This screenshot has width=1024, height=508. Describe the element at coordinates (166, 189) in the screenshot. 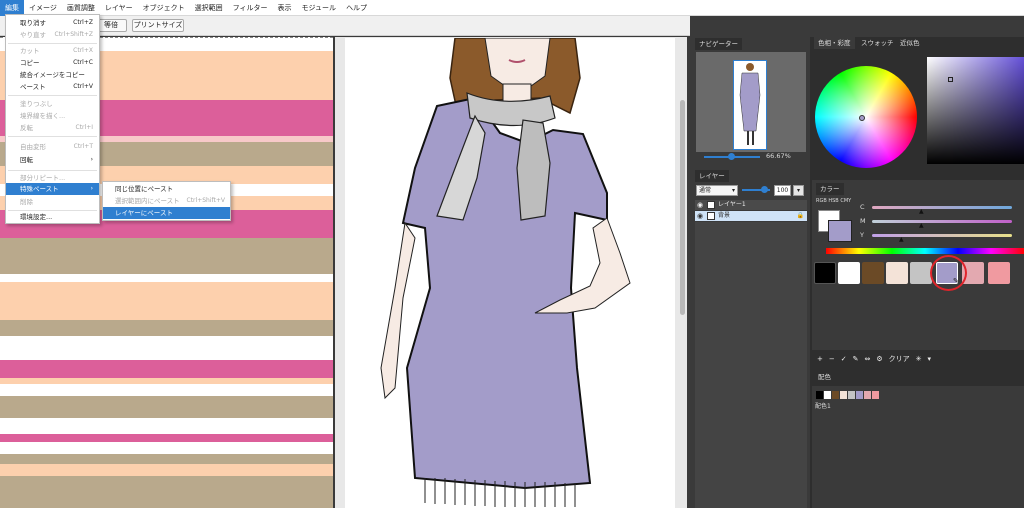

I see `menu-paste-in-place: 同じ位置にペースト` at that location.